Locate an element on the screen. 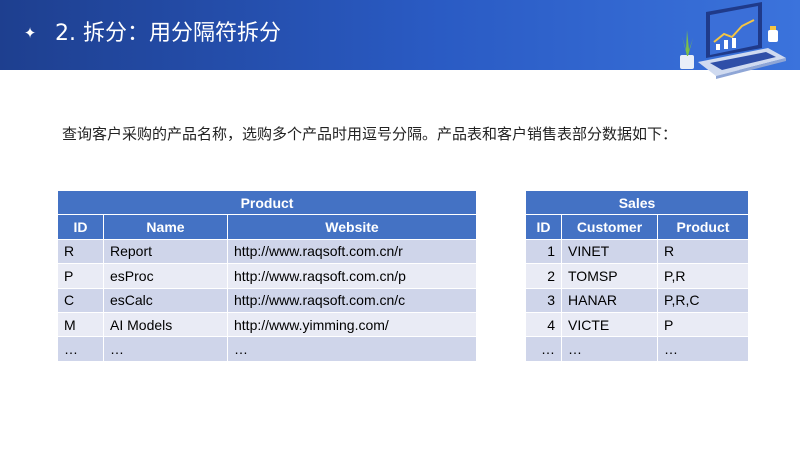 The height and width of the screenshot is (450, 800). sales-customer-cell: TOMSP is located at coordinates (609, 276).